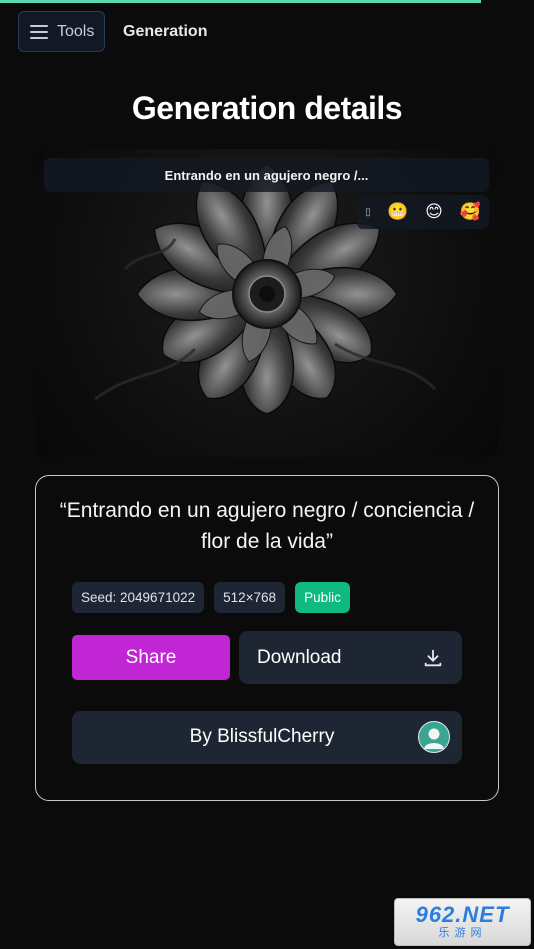 The width and height of the screenshot is (534, 949). What do you see at coordinates (423, 212) in the screenshot?
I see `reaction-bar: ▯ 😬 😊 🥰` at bounding box center [423, 212].